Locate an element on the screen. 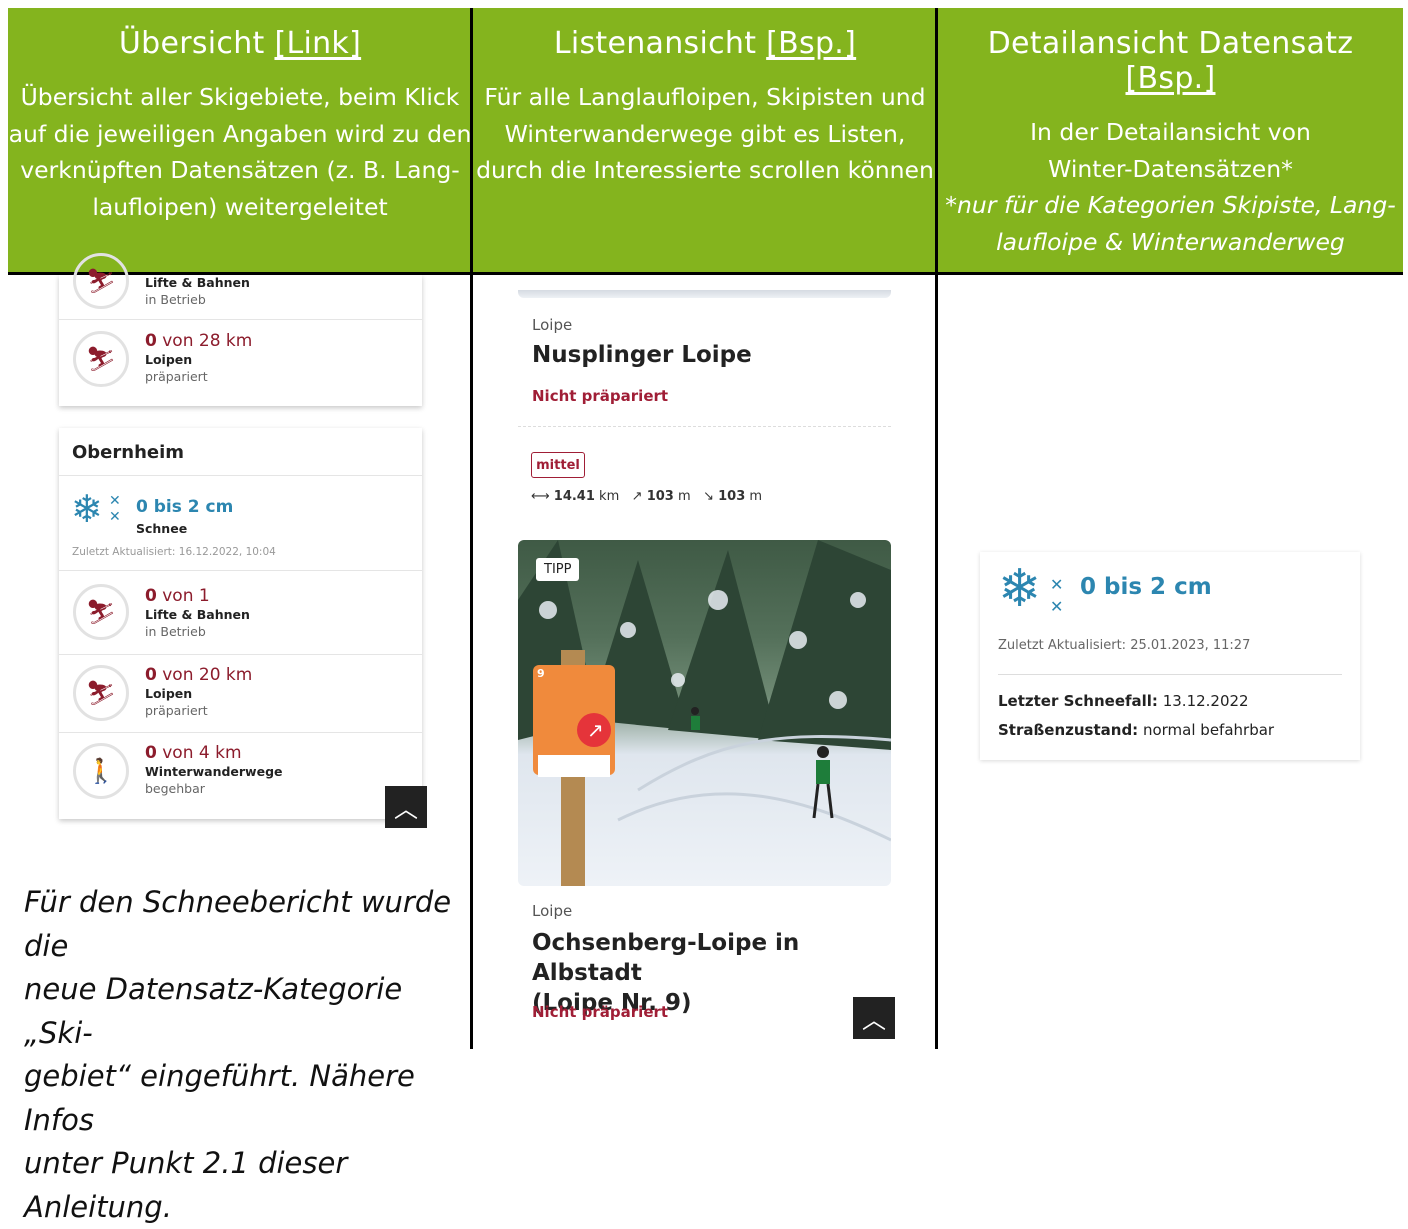  walk-status: begehbar is located at coordinates (175, 788).